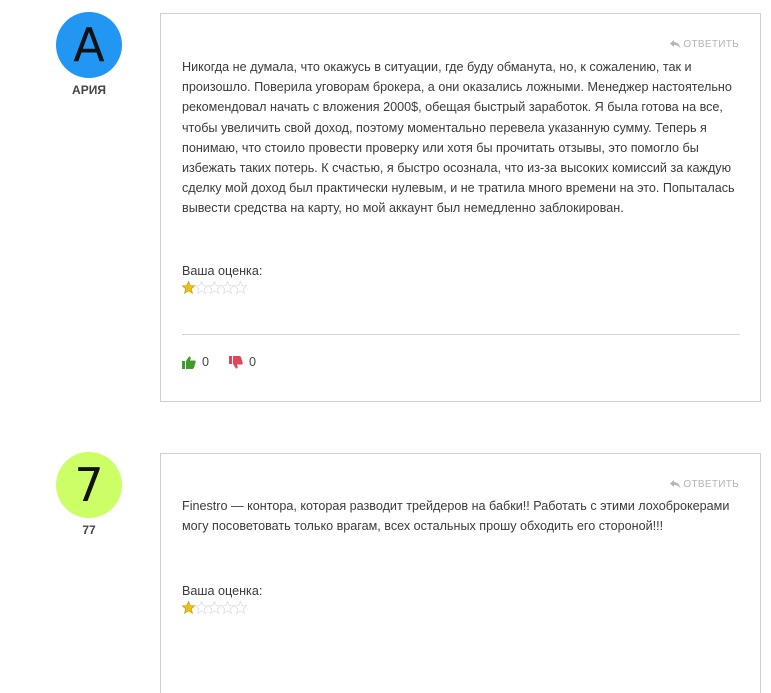 This screenshot has width=771, height=693. I want to click on avatar-letter: 7, so click(89, 485).